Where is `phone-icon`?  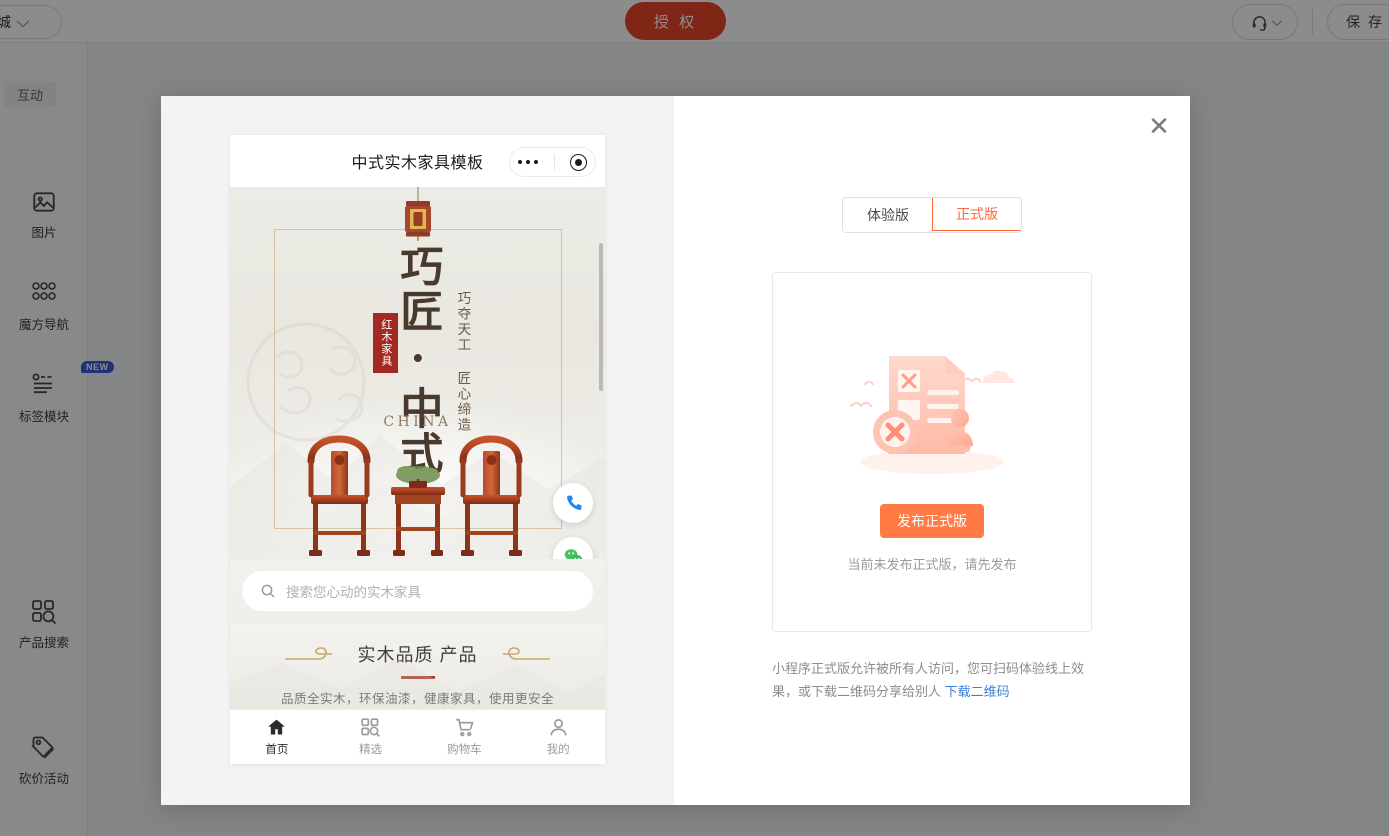
phone-icon is located at coordinates (573, 502).